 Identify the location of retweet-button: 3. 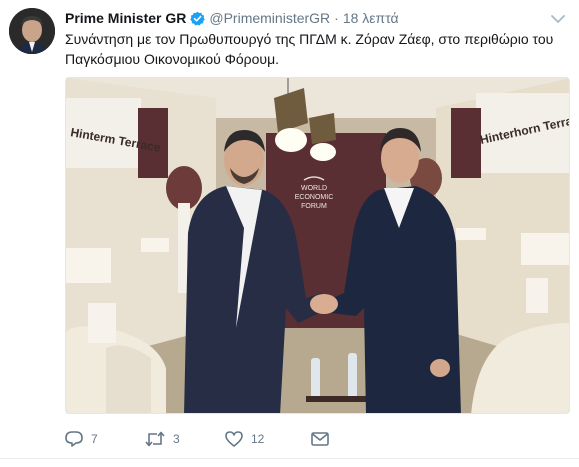
(185, 439).